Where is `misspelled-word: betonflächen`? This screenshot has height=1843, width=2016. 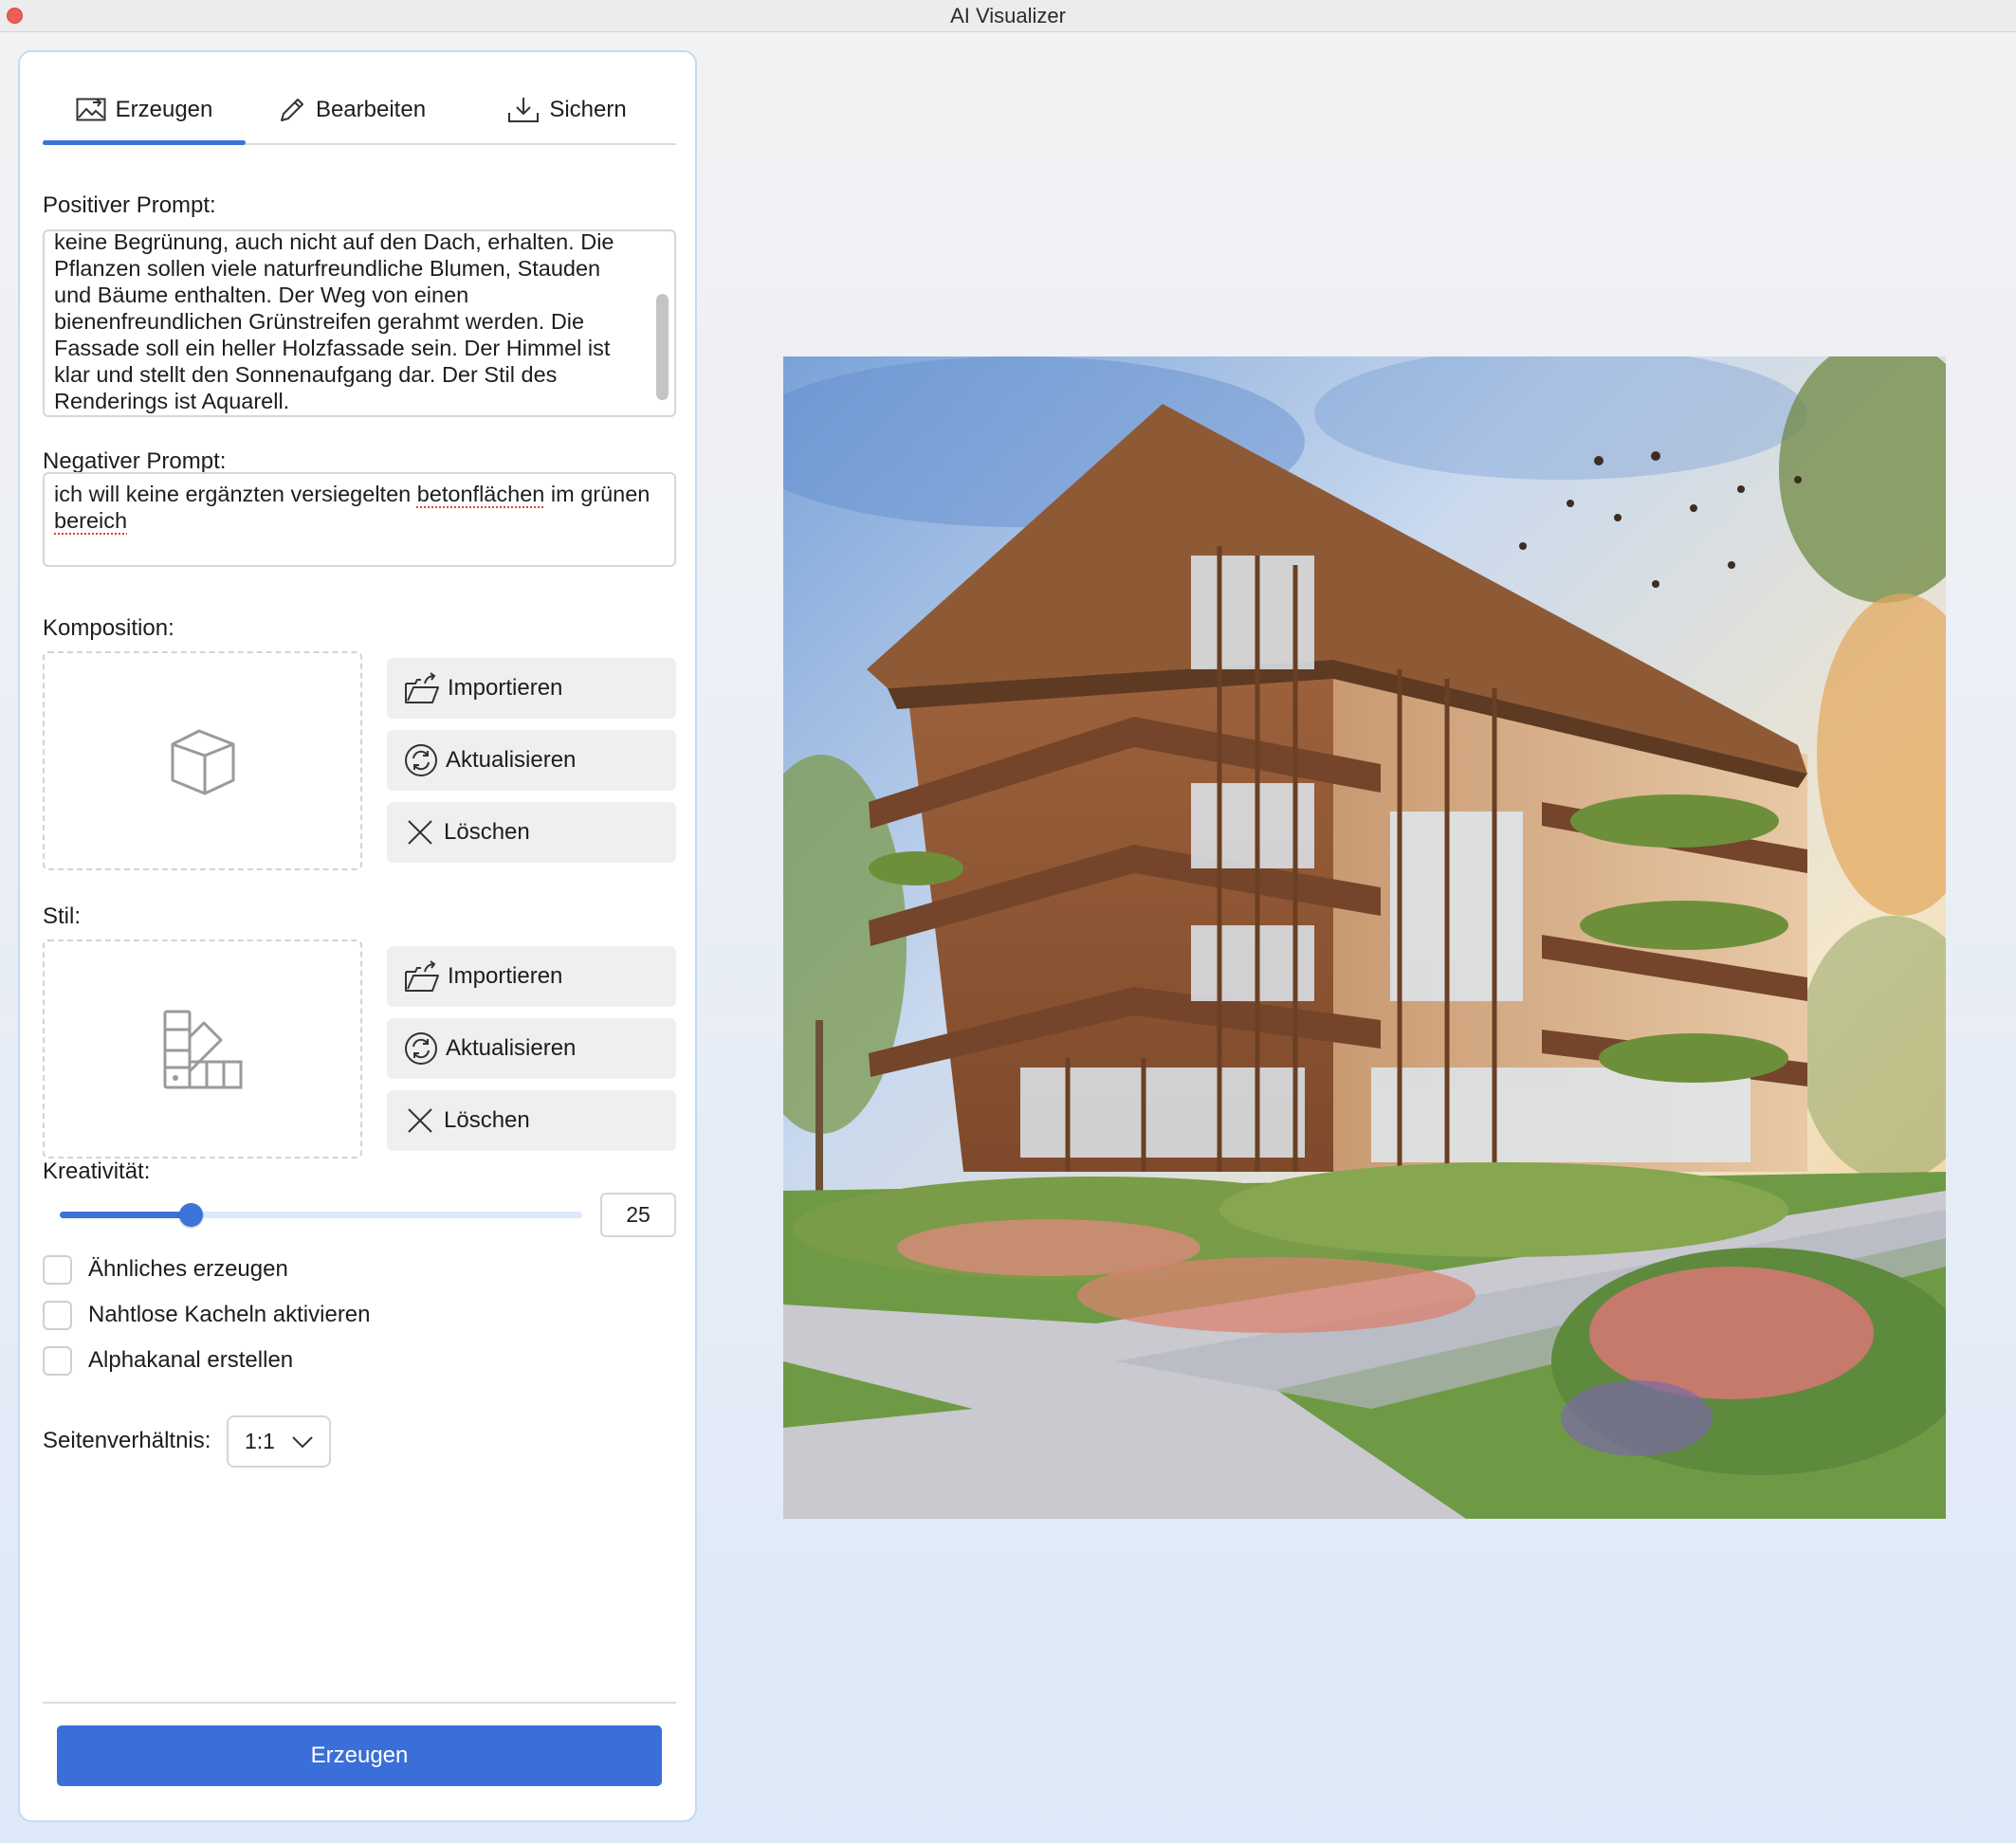 misspelled-word: betonflächen is located at coordinates (480, 494).